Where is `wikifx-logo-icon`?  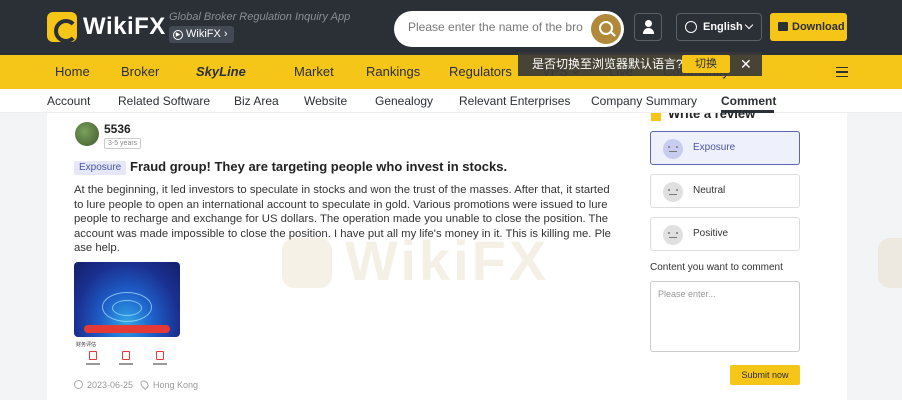 wikifx-logo-icon is located at coordinates (62, 27).